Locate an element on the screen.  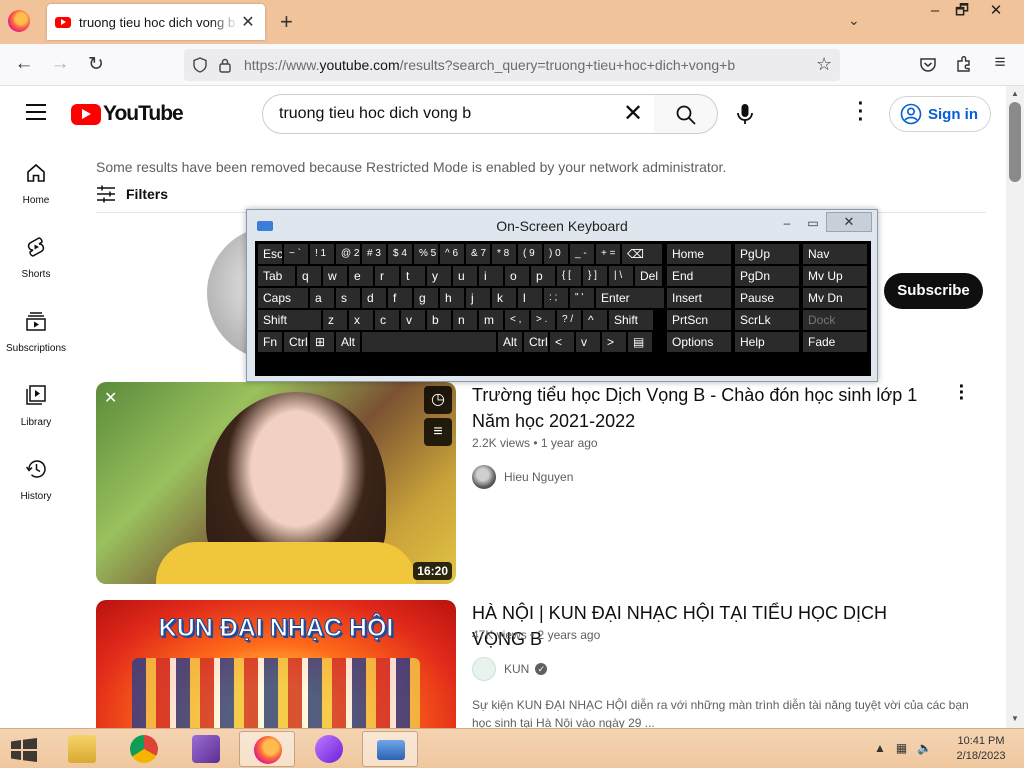
visual-studio-preview-taskbar-button is located at coordinates (329, 749).